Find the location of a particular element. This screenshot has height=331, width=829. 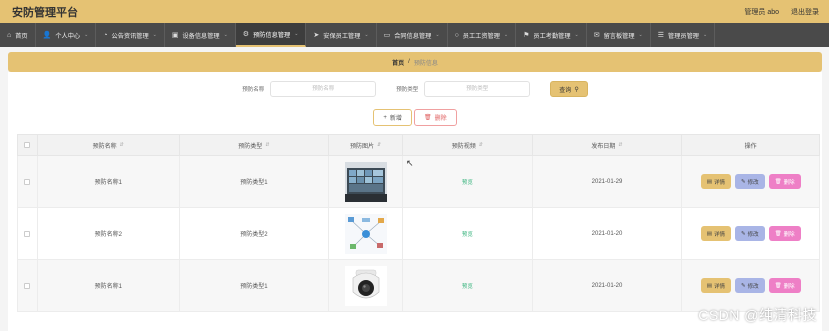

add-button: + 新增 is located at coordinates (392, 117).